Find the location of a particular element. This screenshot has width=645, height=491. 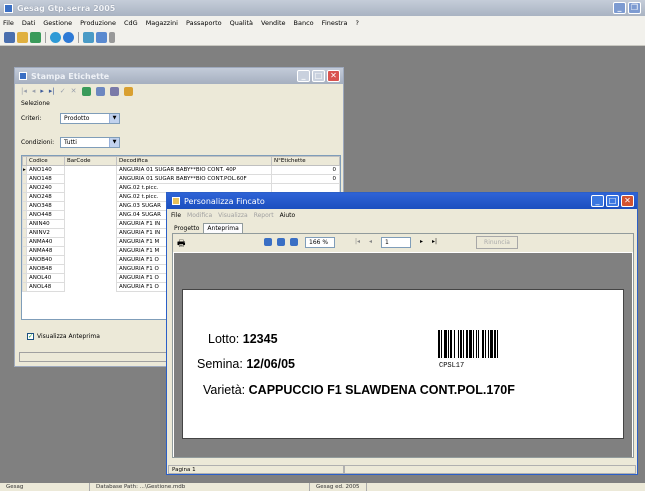

col-codice: Codice is located at coordinates (45, 161).